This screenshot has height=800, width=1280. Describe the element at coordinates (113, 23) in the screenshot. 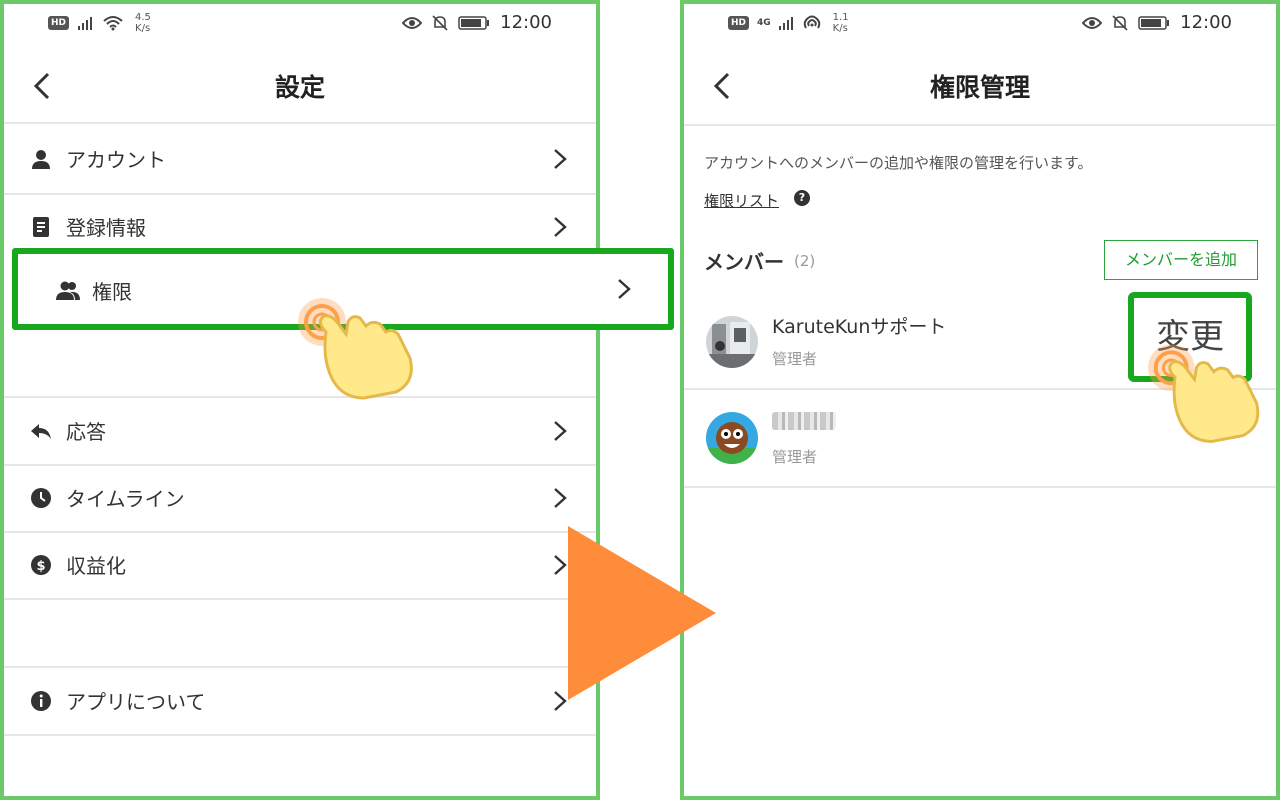

I see `wifi-icon` at that location.